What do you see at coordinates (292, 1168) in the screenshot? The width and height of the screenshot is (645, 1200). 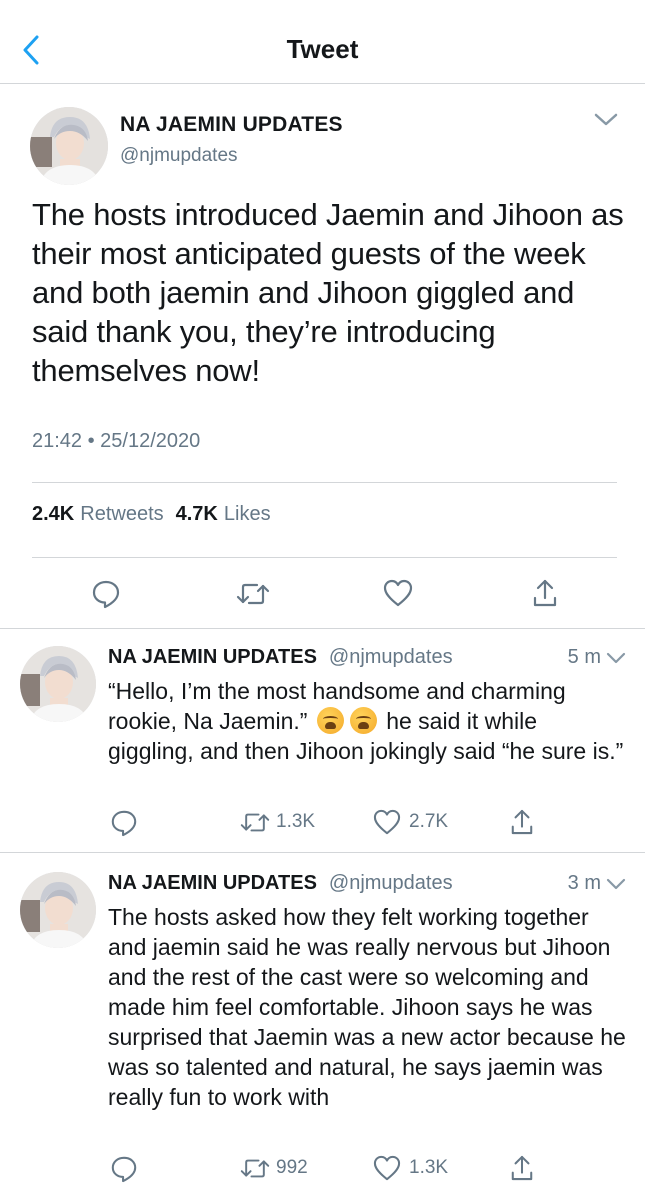 I see `retweet-count: 992` at bounding box center [292, 1168].